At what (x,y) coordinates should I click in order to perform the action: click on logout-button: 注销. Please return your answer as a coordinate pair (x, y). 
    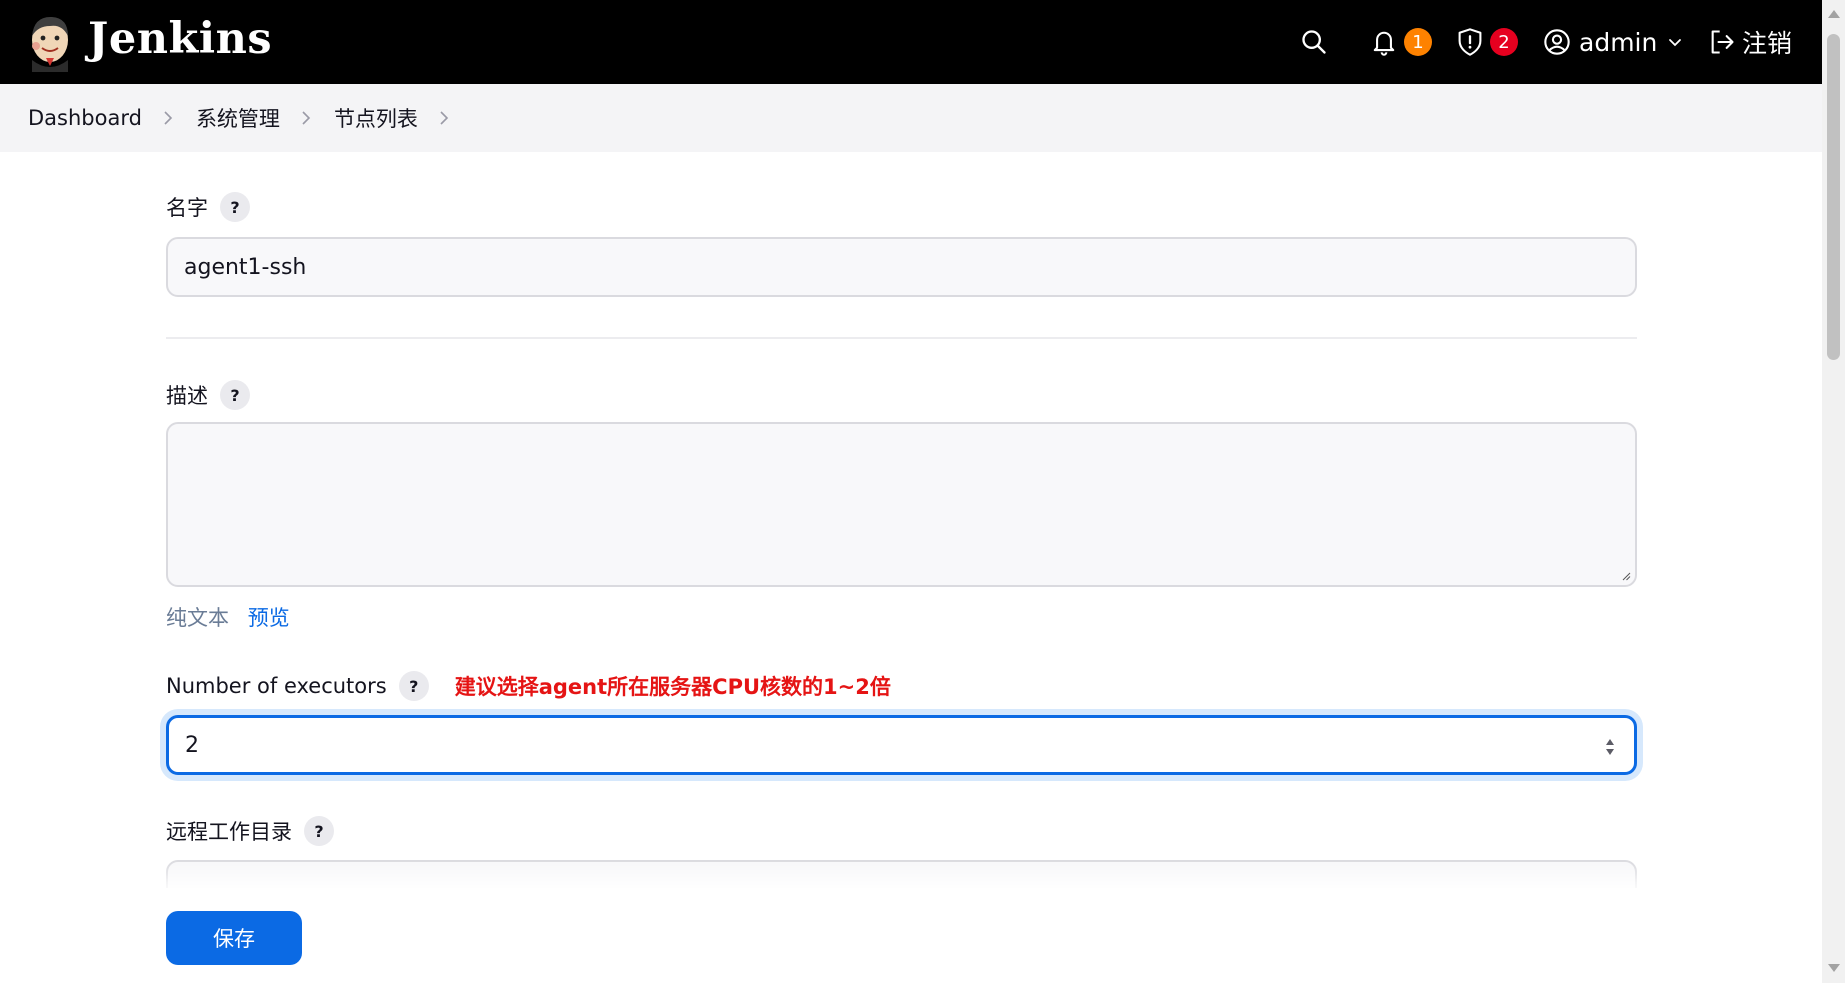
    Looking at the image, I should click on (1750, 42).